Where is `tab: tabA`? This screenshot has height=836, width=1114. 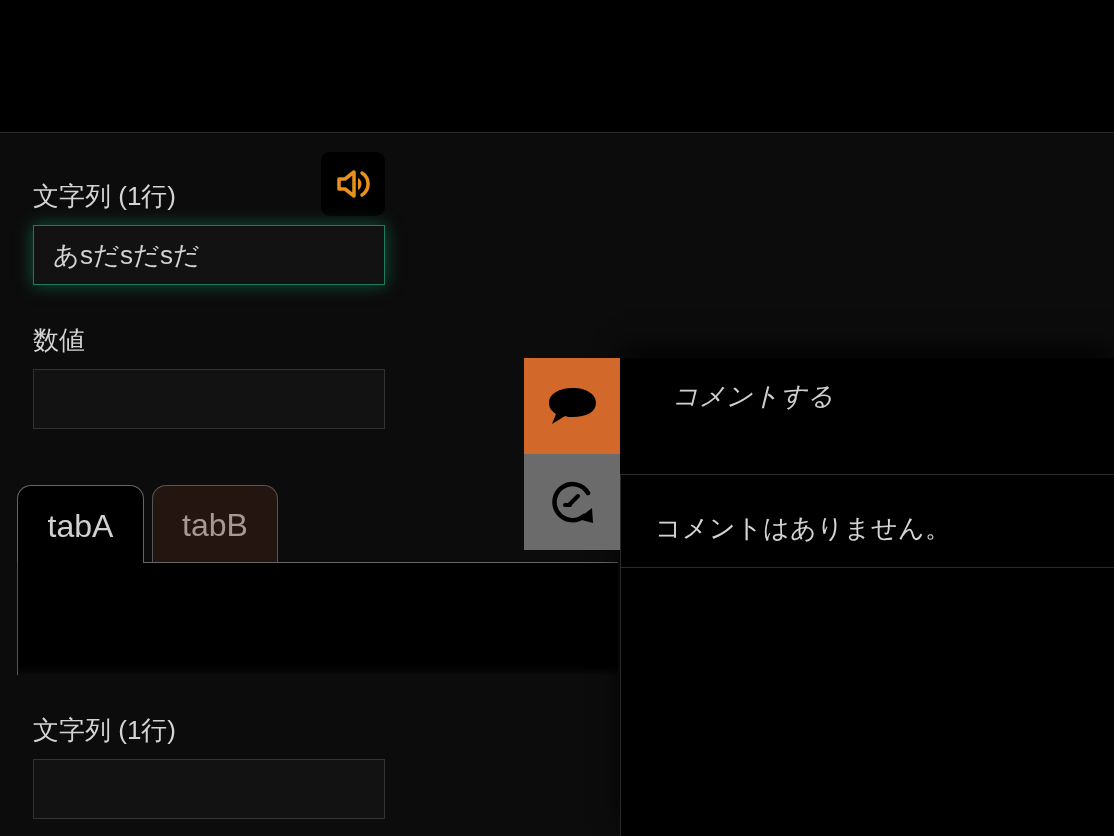
tab: tabA is located at coordinates (80, 524).